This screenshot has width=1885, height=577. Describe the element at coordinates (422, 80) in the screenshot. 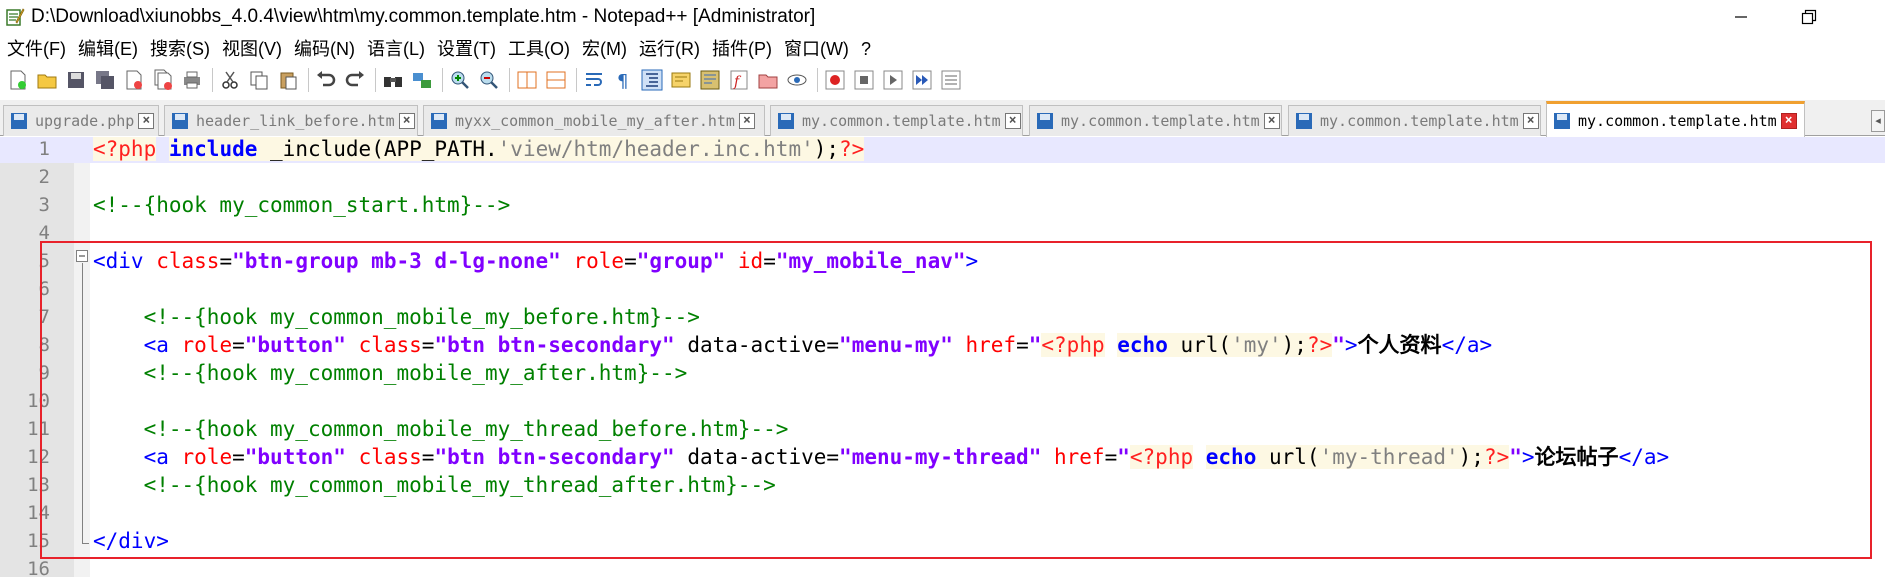

I see `replace-button` at that location.